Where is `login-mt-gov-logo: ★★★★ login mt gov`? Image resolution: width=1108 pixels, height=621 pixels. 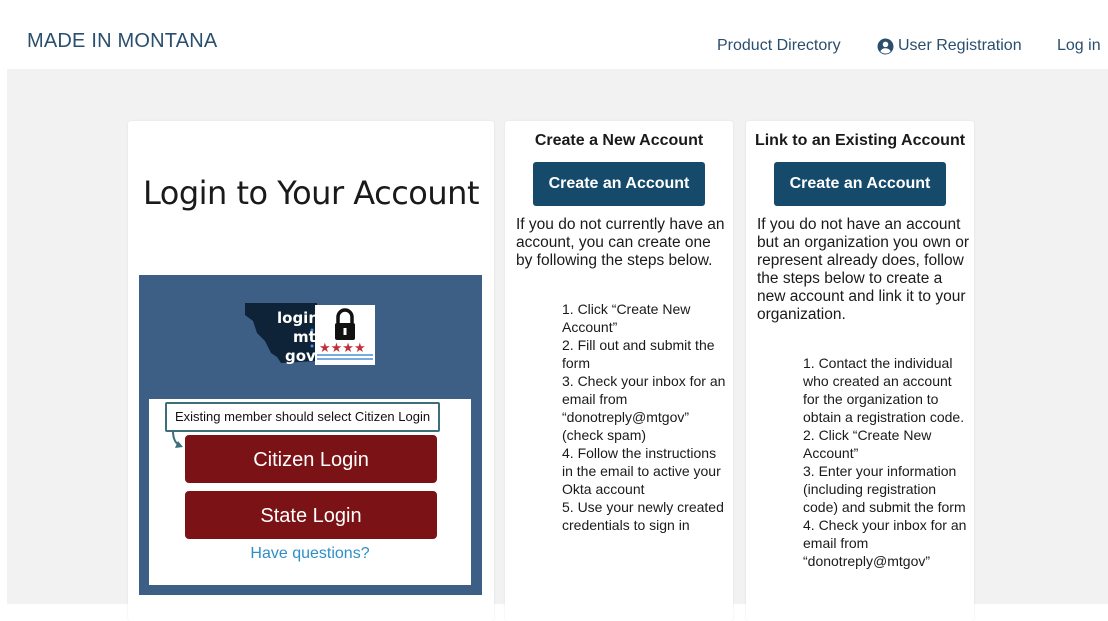
login-mt-gov-logo: ★★★★ login mt gov is located at coordinates (310, 336).